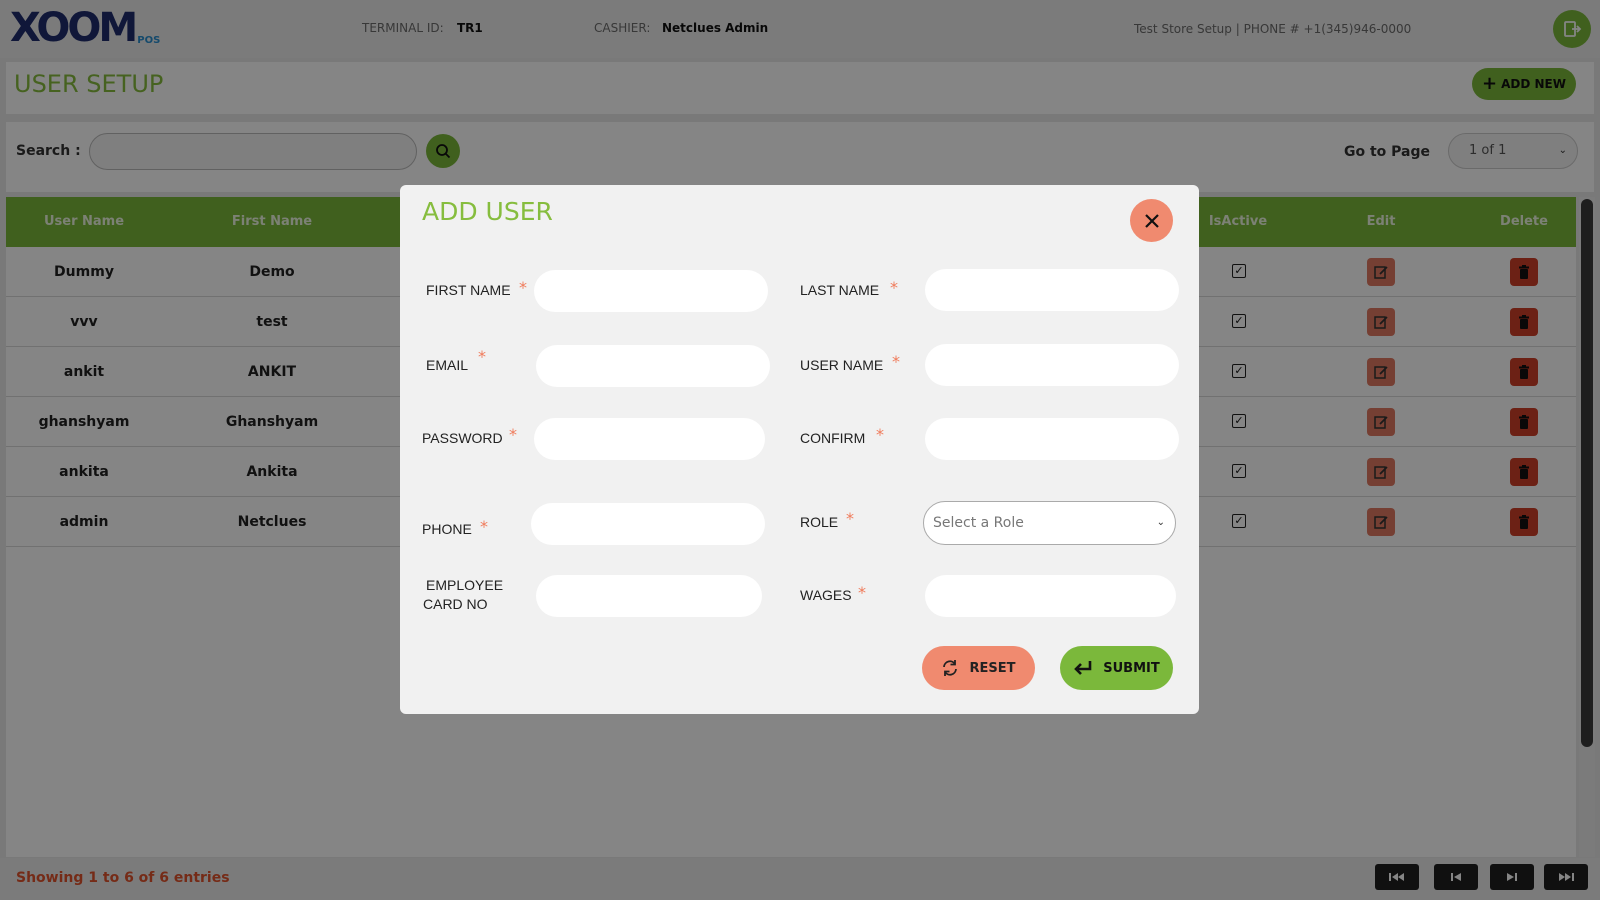 The image size is (1600, 900). I want to click on chevron-down-icon: ⌄, so click(1160, 522).